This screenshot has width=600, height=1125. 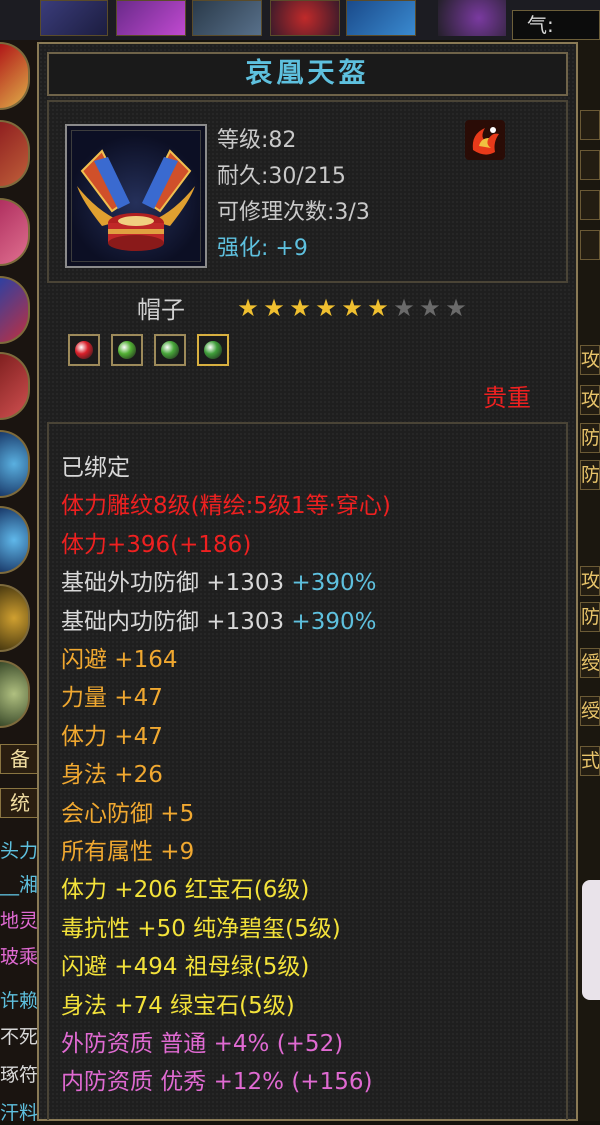 What do you see at coordinates (226, 503) in the screenshot?
I see `attribute-line: 体力雕纹8级(精绘:5级1等·穿心)` at bounding box center [226, 503].